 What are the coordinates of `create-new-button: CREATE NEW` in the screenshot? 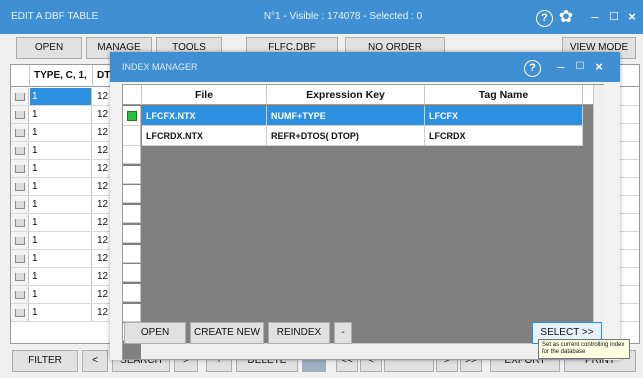 It's located at (227, 333).